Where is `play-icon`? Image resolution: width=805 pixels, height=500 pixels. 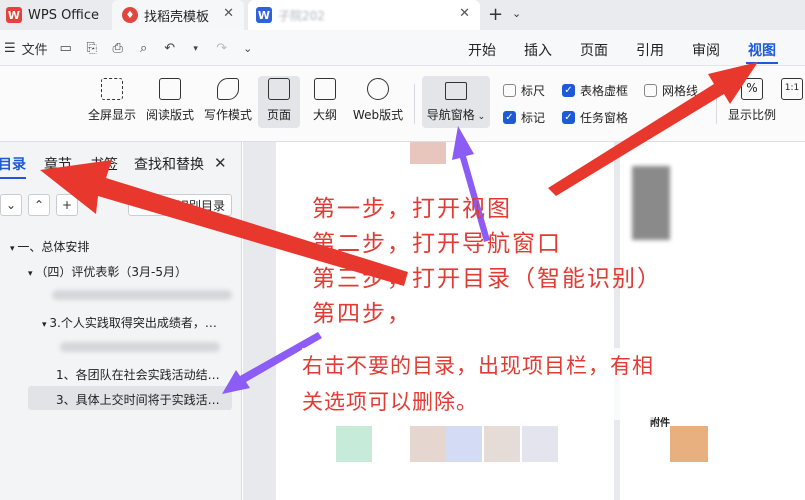 play-icon is located at coordinates (170, 89).